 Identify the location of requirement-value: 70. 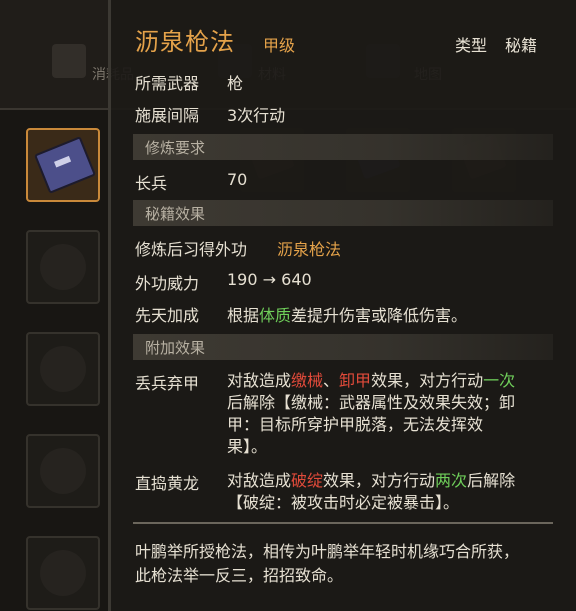
(237, 179).